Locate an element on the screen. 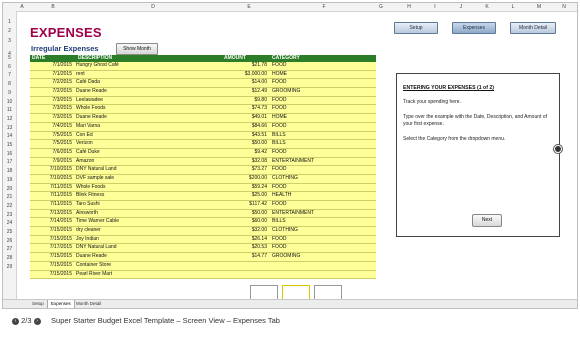 The image size is (580, 337). table-row: 7/14/2015 Time Warner Cable $60.00 BILLS is located at coordinates (203, 223).